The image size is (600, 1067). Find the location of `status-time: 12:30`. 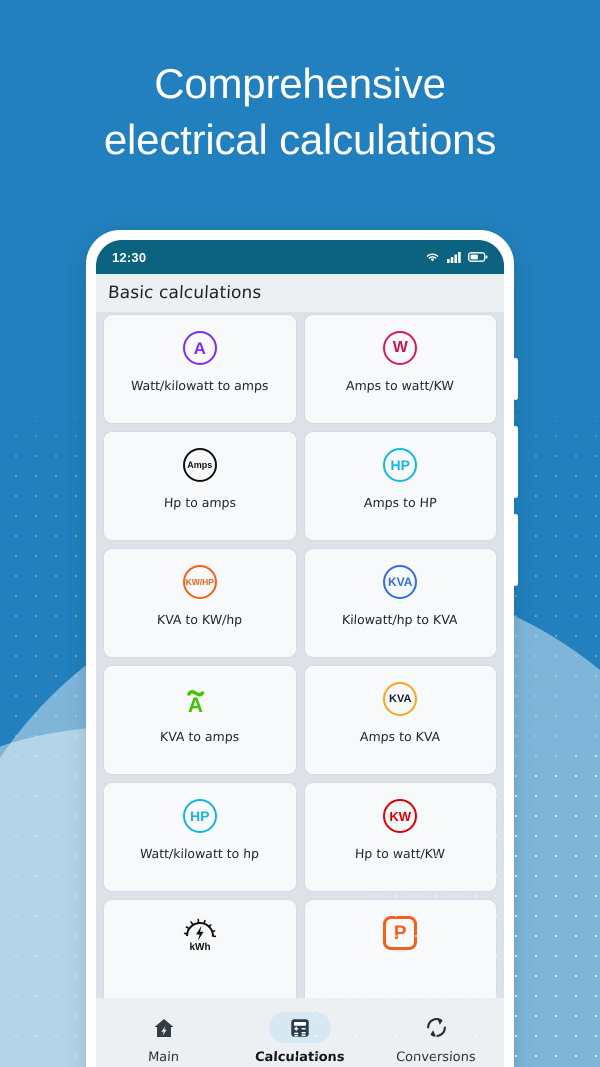

status-time: 12:30 is located at coordinates (129, 257).